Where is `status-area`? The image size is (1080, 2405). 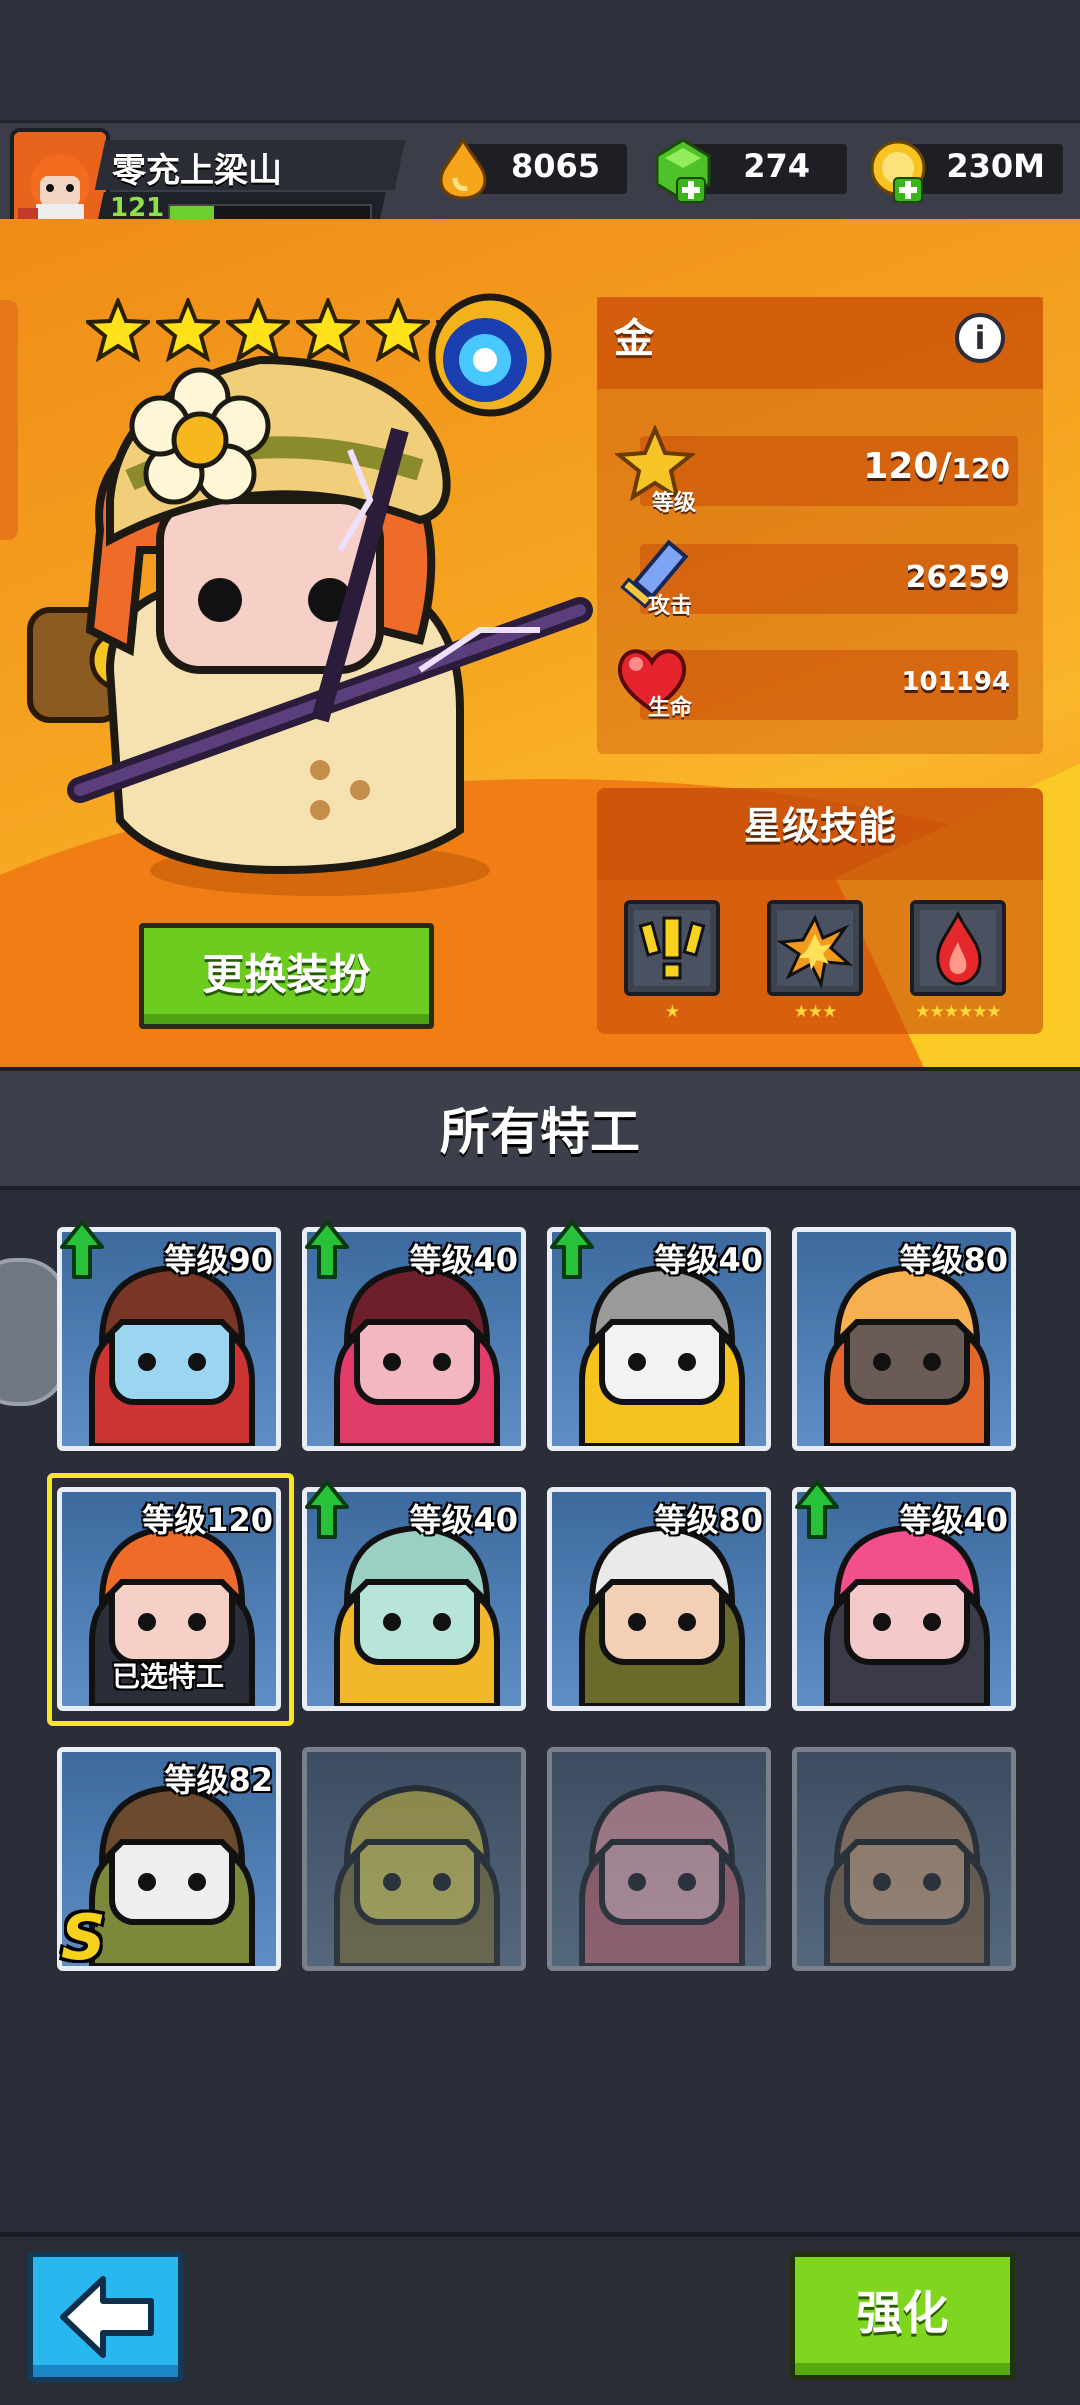 status-area is located at coordinates (540, 60).